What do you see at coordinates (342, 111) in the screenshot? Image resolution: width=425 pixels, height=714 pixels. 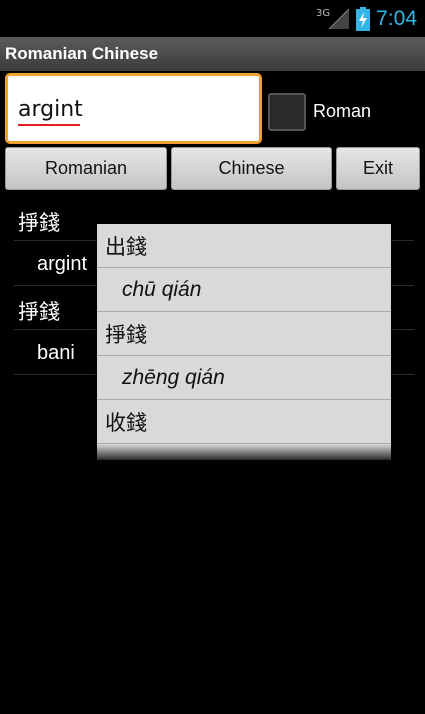 I see `roman-checkbox-label: Roman` at bounding box center [342, 111].